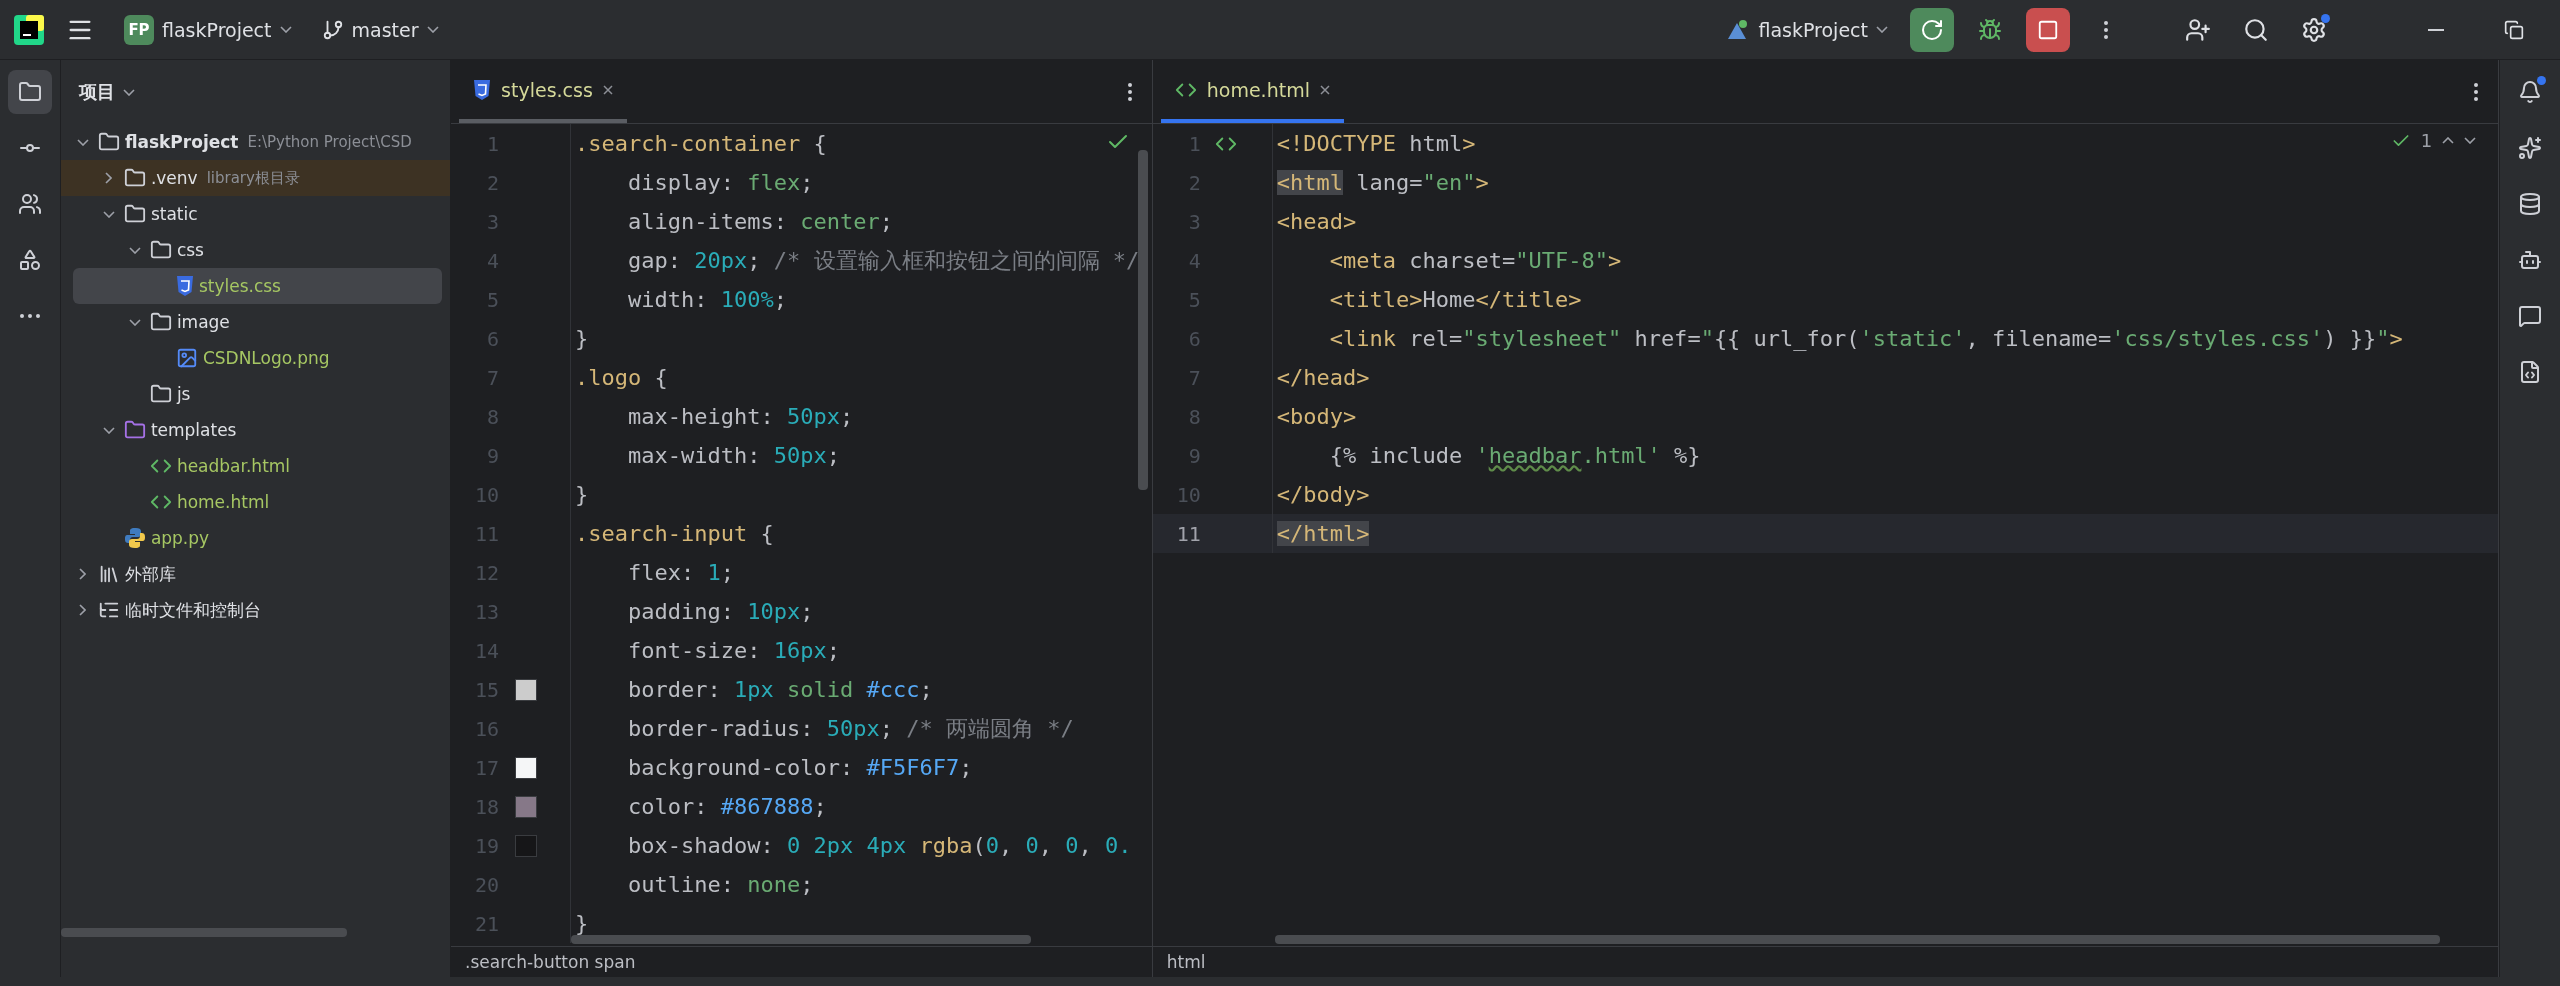 The height and width of the screenshot is (986, 2560). I want to click on rerun-button, so click(1932, 29).